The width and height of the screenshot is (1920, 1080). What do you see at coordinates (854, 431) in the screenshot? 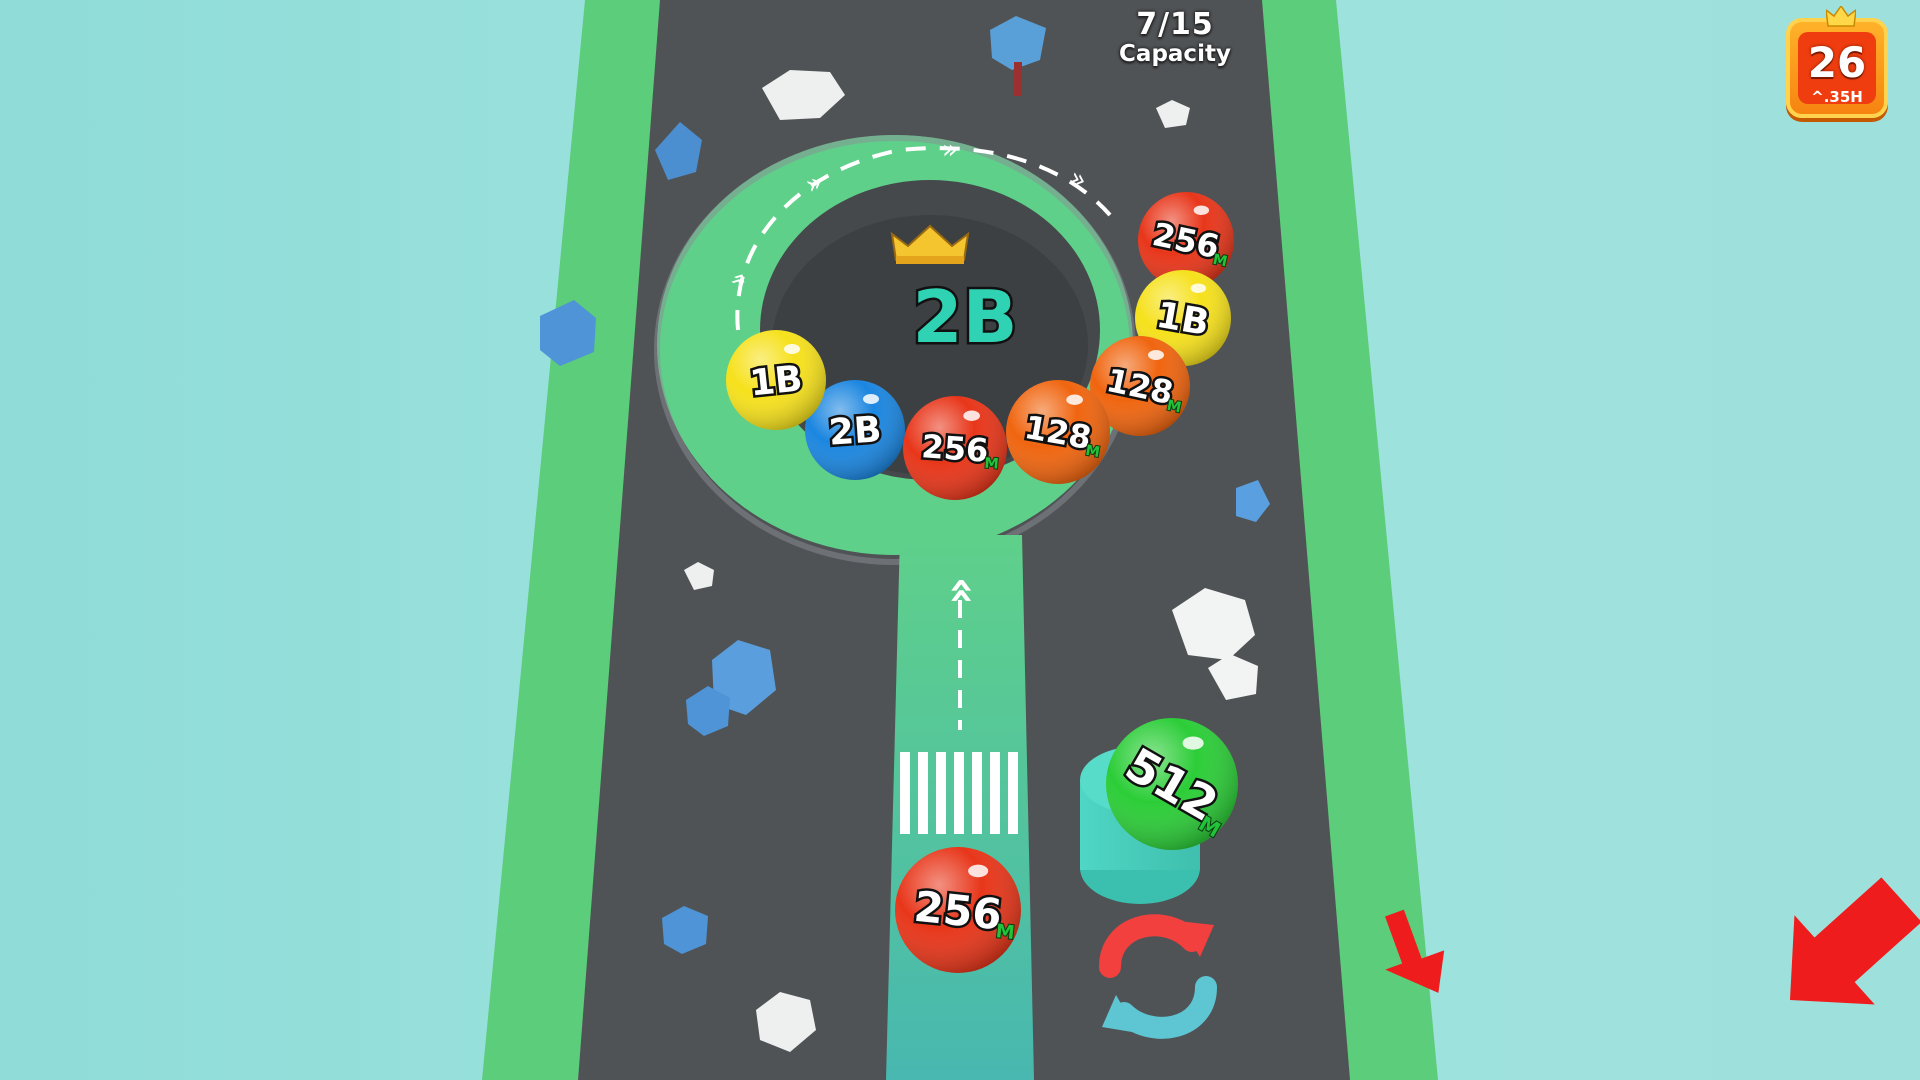
I see `ball-value-label: 2B` at bounding box center [854, 431].